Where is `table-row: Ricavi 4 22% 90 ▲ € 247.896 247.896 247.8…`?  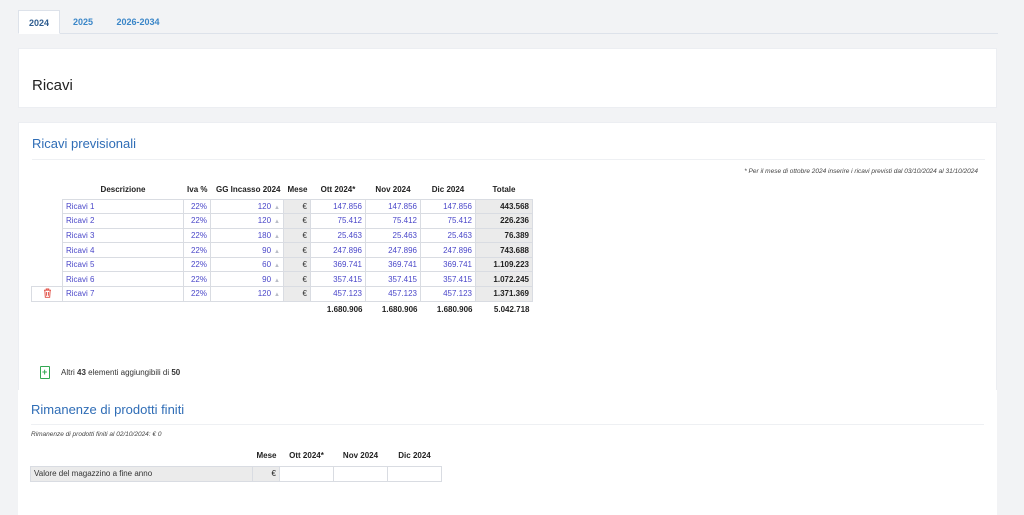
table-row: Ricavi 4 22% 90 ▲ € 247.896 247.896 247.8… is located at coordinates (282, 250).